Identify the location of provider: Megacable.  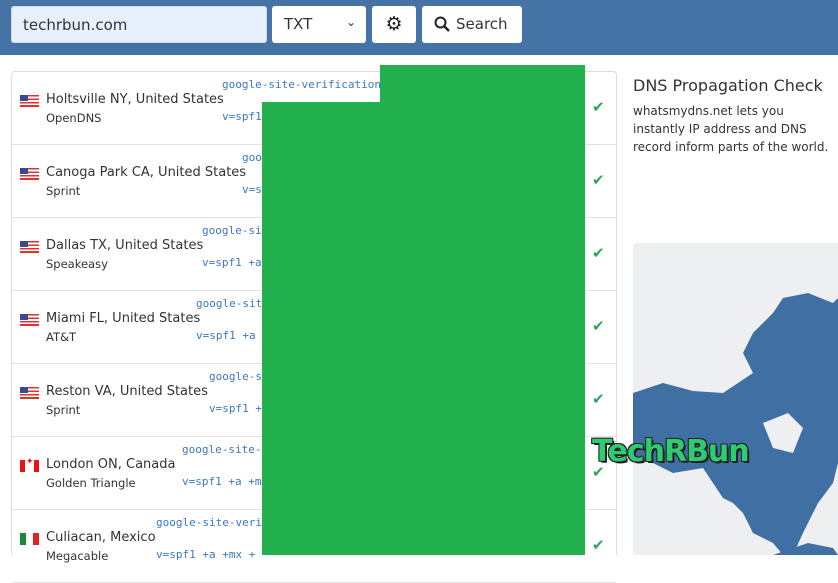
(77, 556).